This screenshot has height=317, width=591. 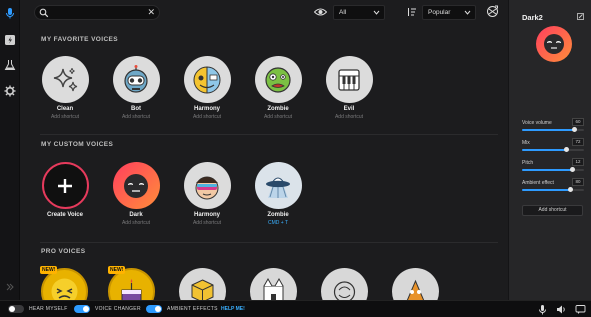 I want to click on slider-value: 60, so click(x=578, y=122).